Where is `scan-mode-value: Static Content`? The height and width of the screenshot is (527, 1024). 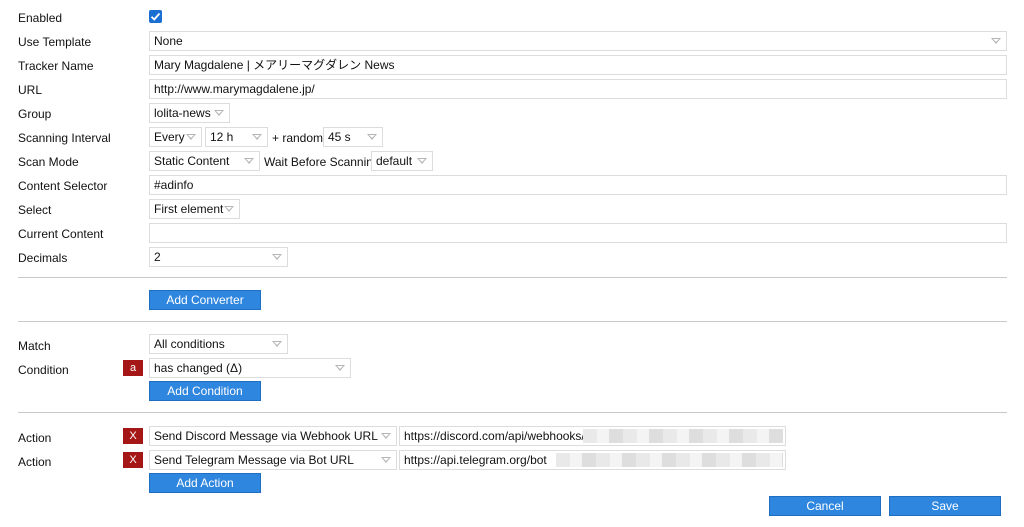 scan-mode-value: Static Content is located at coordinates (192, 161).